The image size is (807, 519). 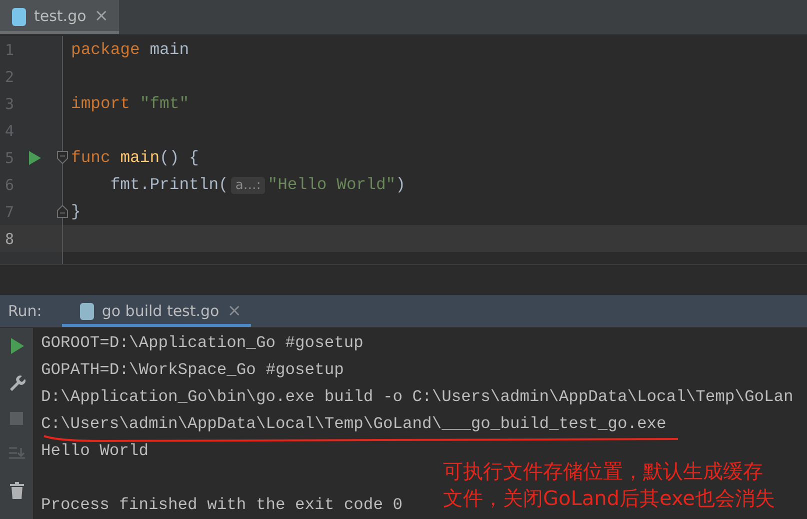 What do you see at coordinates (192, 370) in the screenshot?
I see `console-line: GOPATH=D:\WorkSpace_Go #gosetup` at bounding box center [192, 370].